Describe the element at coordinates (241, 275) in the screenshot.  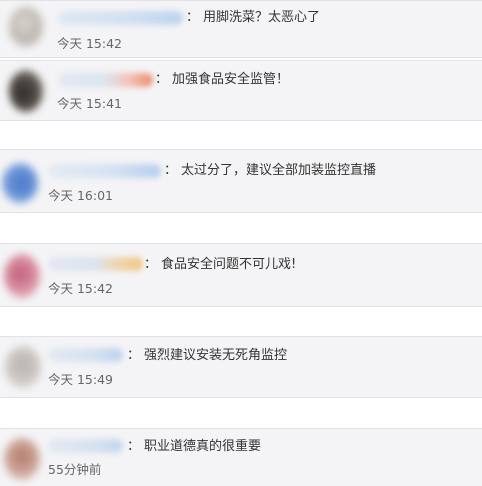
I see `comment-item: ：食品安全问题不可儿戏! 今天 15:42` at that location.